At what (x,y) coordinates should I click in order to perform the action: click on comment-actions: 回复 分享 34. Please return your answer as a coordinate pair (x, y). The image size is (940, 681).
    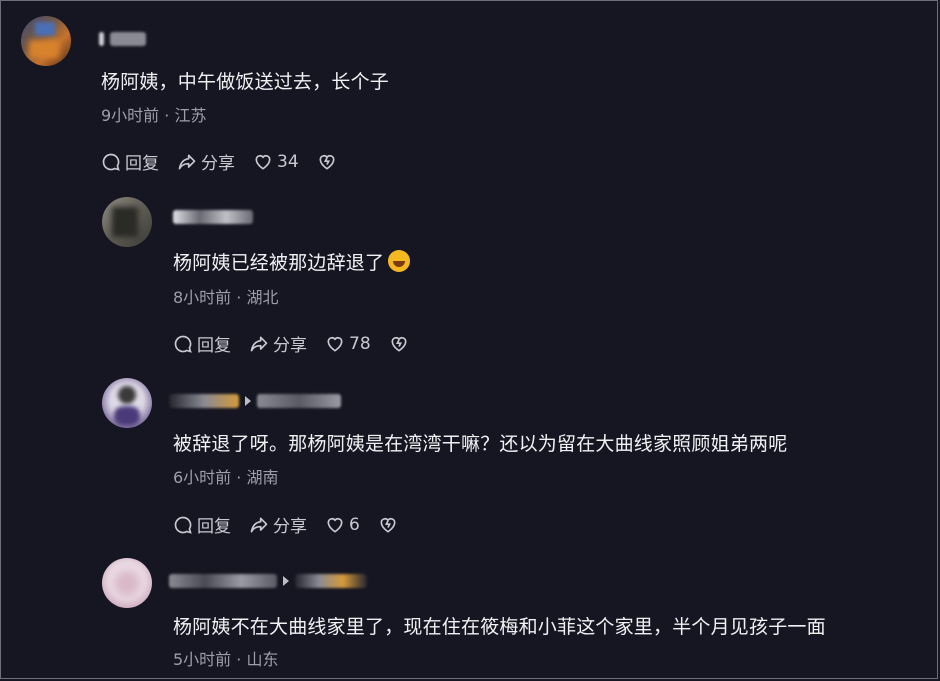
    Looking at the image, I should click on (228, 161).